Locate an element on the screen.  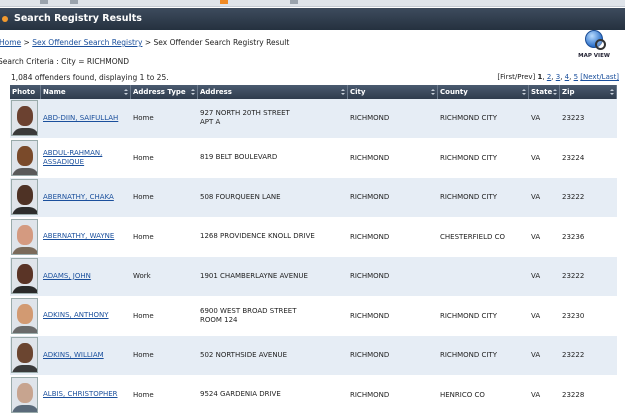
pager-page-link: 2 is located at coordinates (549, 77).